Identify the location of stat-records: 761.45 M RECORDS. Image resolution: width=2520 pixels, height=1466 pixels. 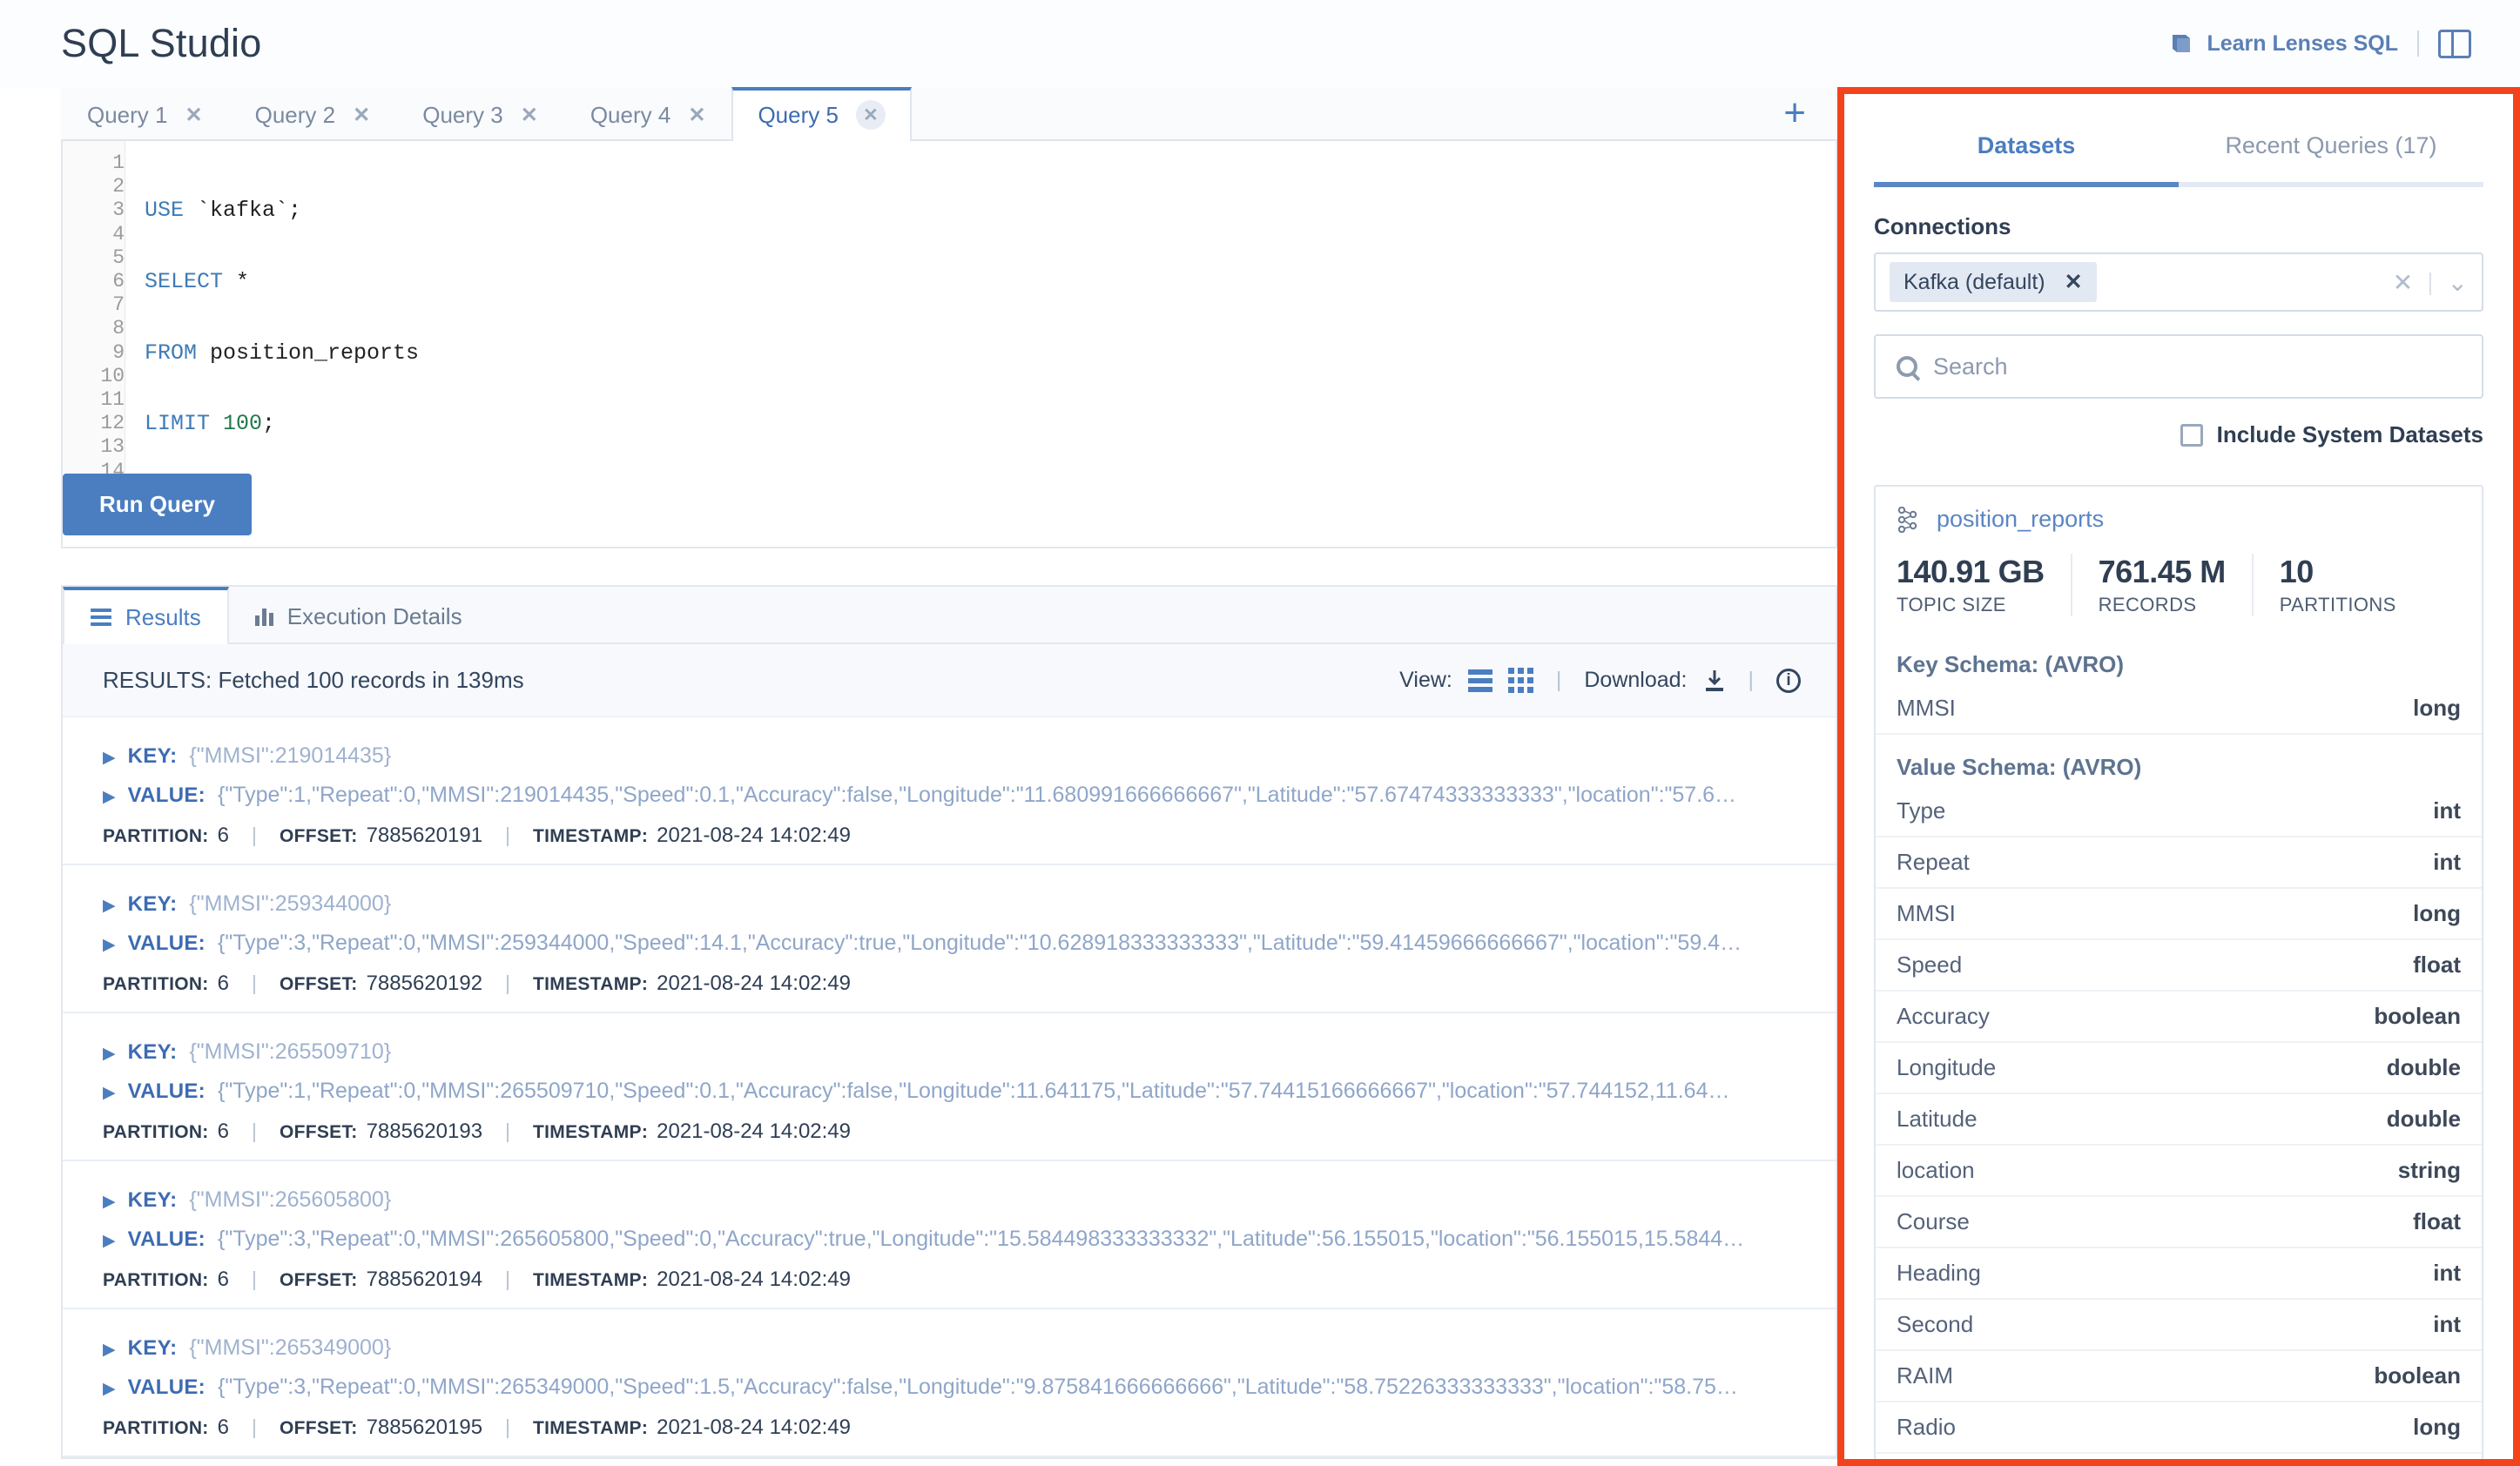
(2176, 585).